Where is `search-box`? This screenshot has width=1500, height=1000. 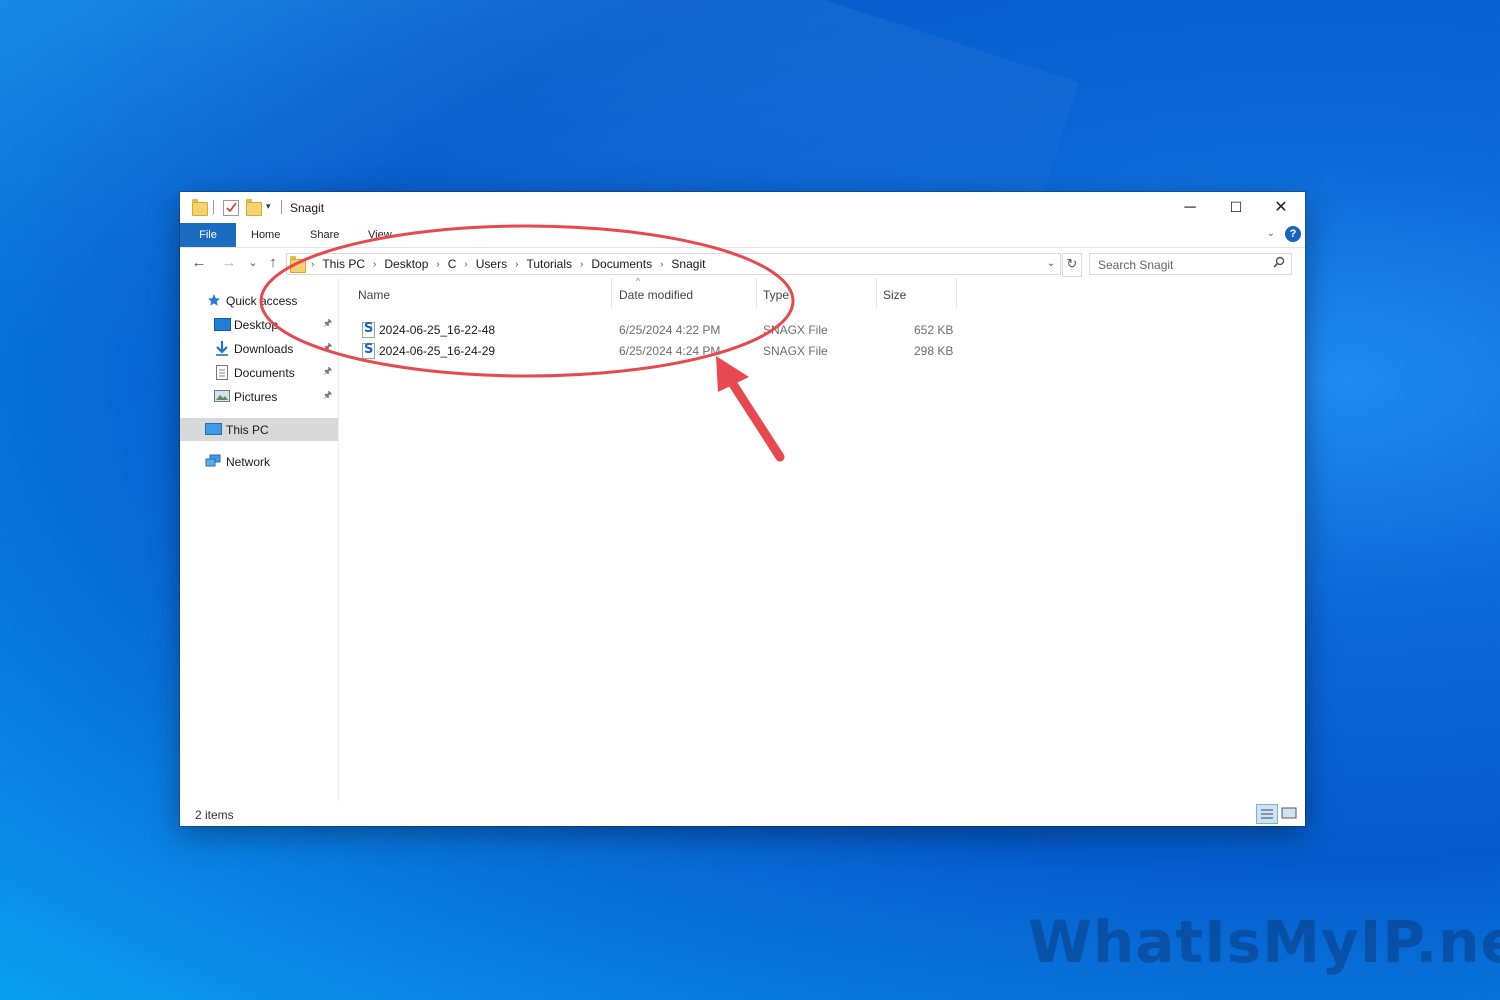 search-box is located at coordinates (1190, 264).